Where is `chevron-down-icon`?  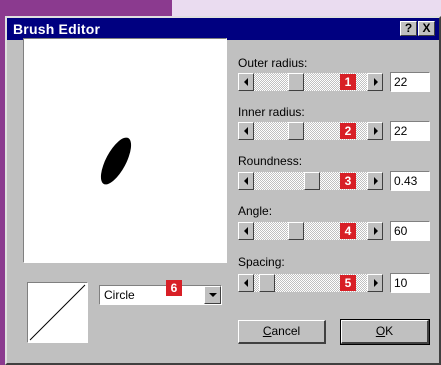 chevron-down-icon is located at coordinates (213, 295).